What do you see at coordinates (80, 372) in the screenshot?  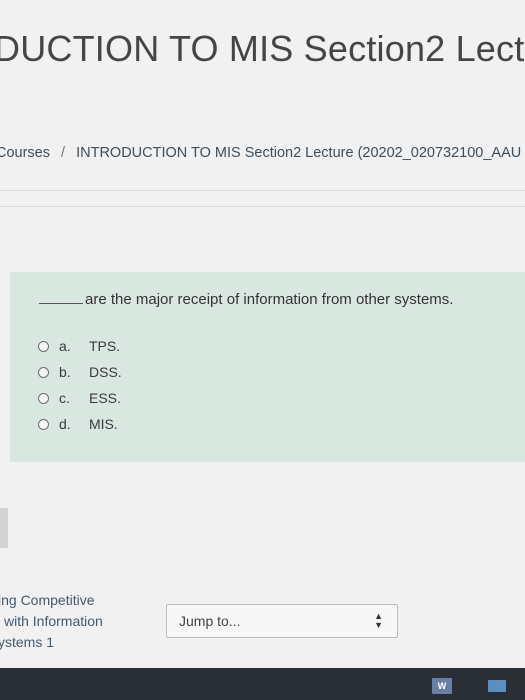 I see `option-b: b. DSS.` at bounding box center [80, 372].